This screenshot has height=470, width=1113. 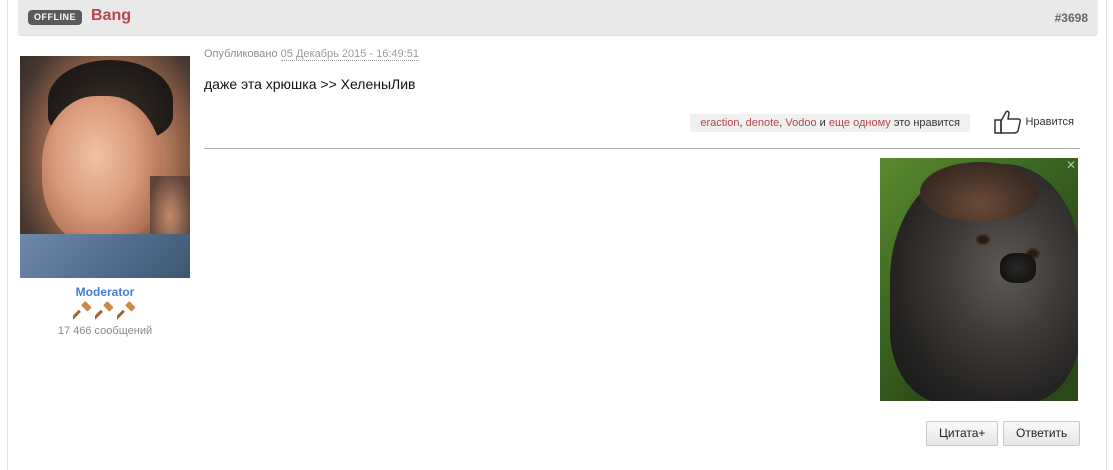 I want to click on like-button: Нравится, so click(x=1033, y=122).